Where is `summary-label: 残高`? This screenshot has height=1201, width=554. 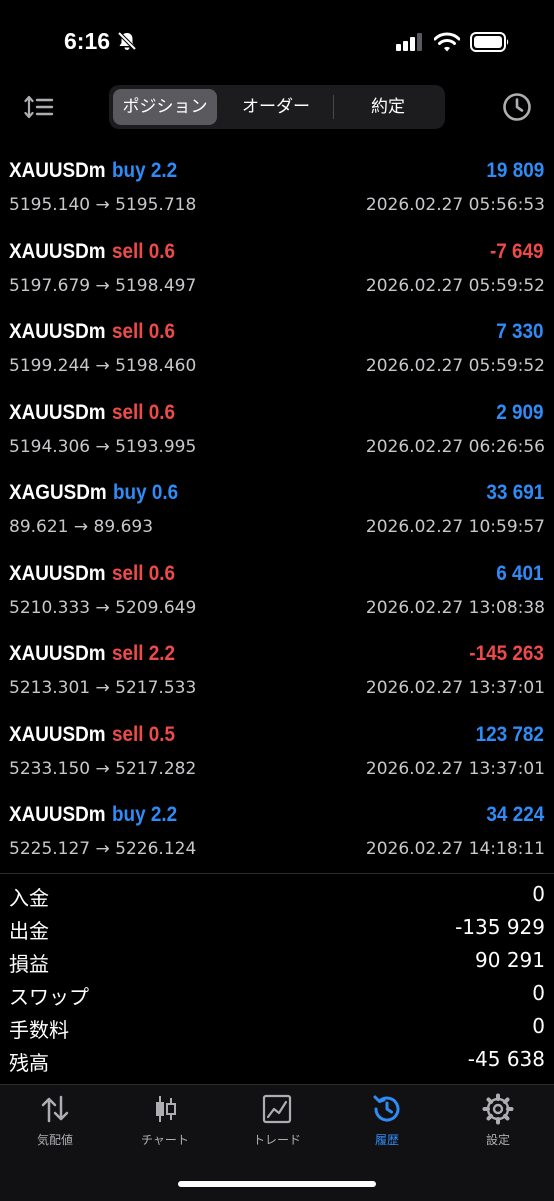 summary-label: 残高 is located at coordinates (29, 1063).